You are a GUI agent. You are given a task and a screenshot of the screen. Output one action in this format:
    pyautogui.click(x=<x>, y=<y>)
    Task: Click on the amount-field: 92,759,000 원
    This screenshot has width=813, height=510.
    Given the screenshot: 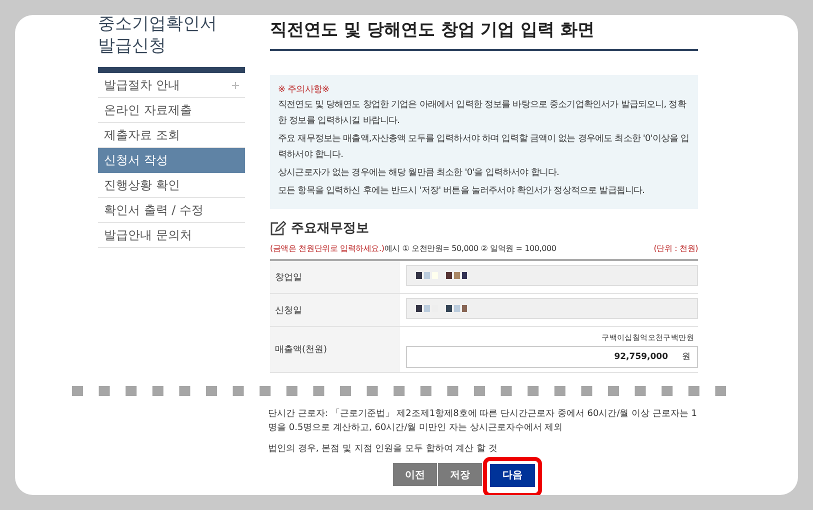 What is the action you would take?
    pyautogui.click(x=552, y=357)
    